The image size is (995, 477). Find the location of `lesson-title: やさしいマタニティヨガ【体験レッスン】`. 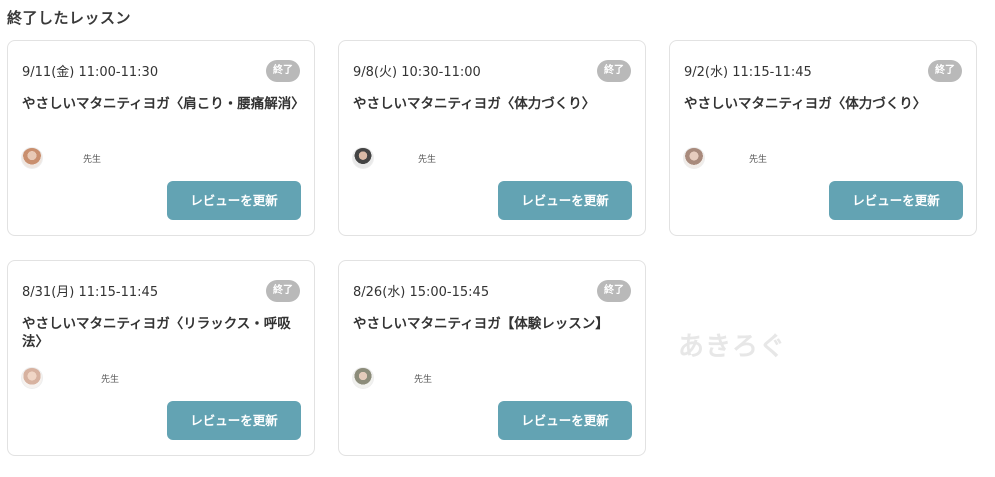

lesson-title: やさしいマタニティヨガ【体験レッスン】 is located at coordinates (481, 324).